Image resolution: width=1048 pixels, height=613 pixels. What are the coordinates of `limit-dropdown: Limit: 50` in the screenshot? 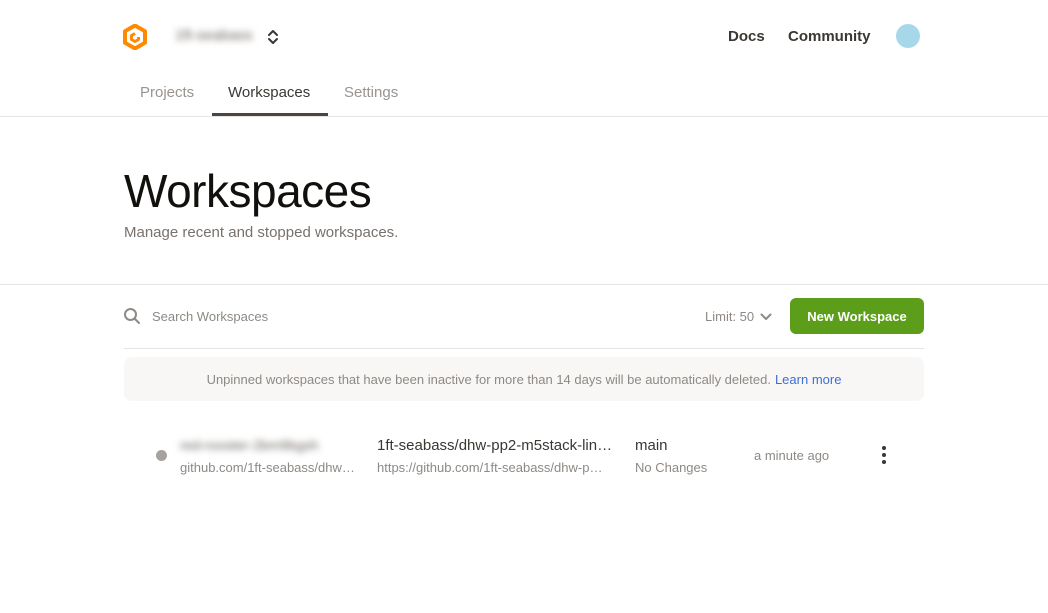 It's located at (738, 316).